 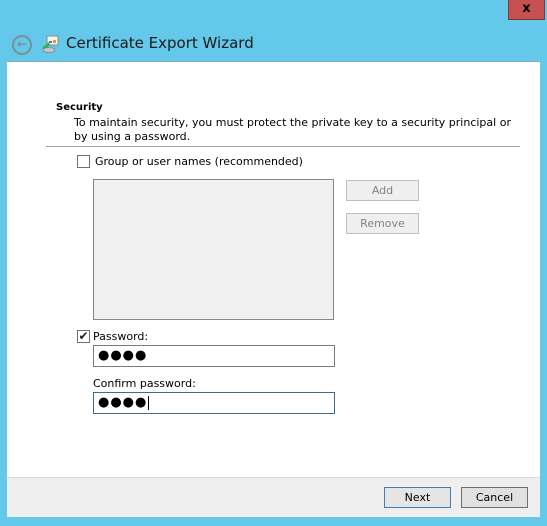 I want to click on divider, so click(x=283, y=146).